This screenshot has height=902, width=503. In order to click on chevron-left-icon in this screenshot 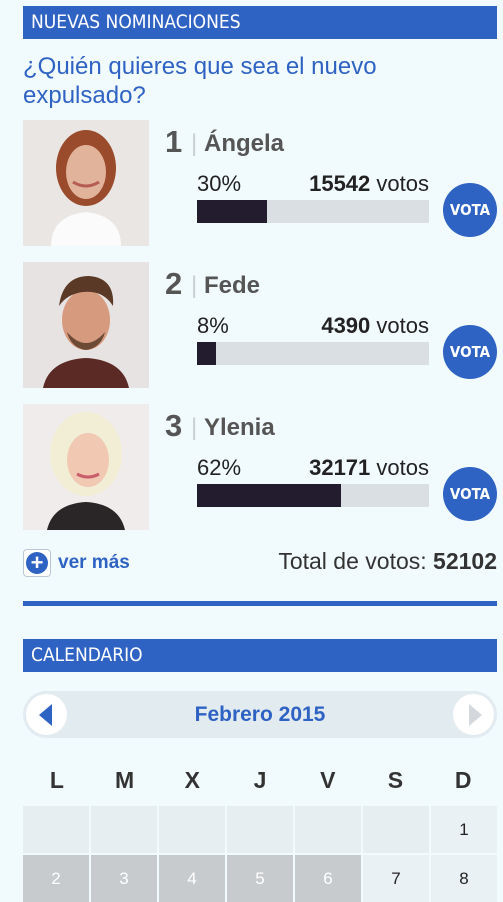, I will do `click(45, 715)`.